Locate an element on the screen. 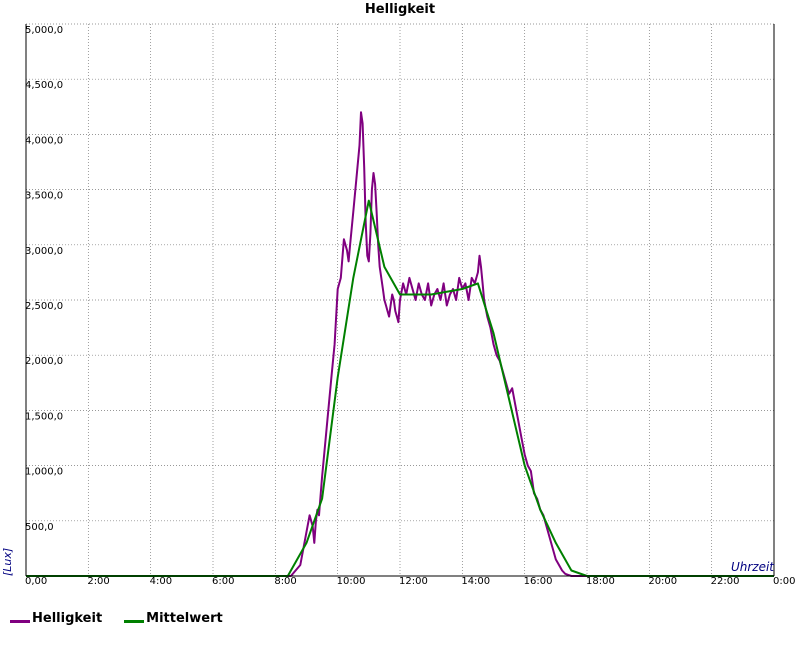  x-tick-label: 0,00 is located at coordinates (36, 581).